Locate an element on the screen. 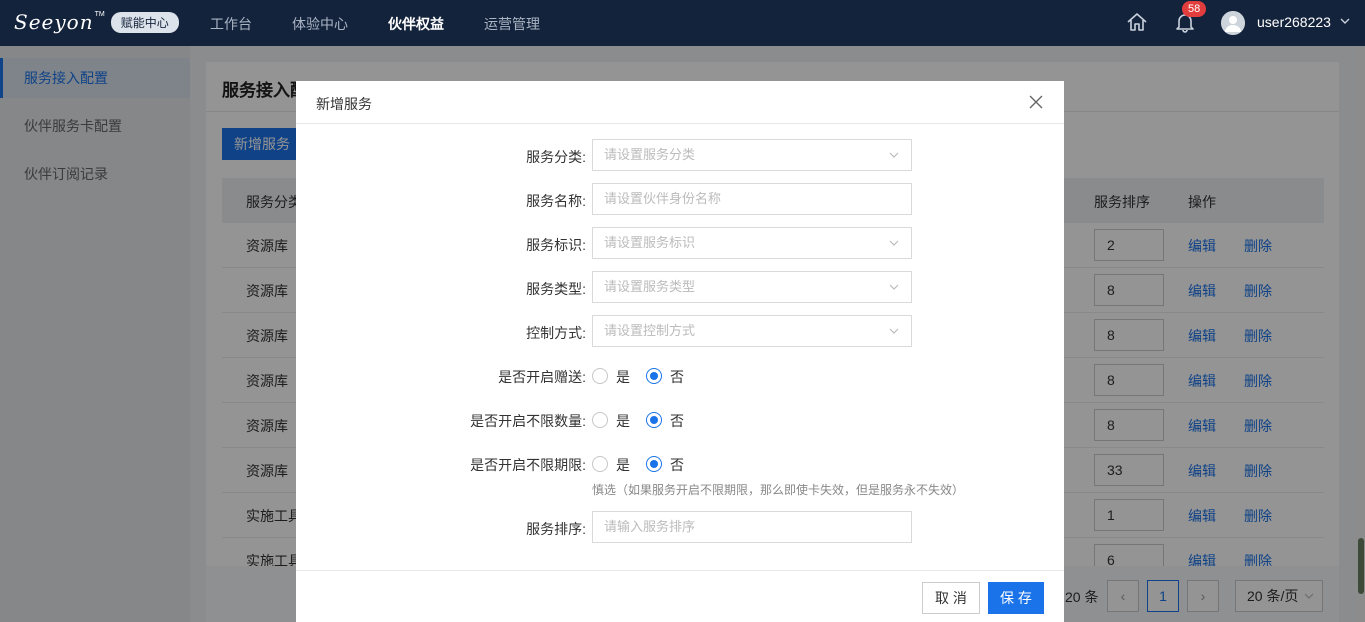  unlimited-period-no-radio is located at coordinates (654, 464).